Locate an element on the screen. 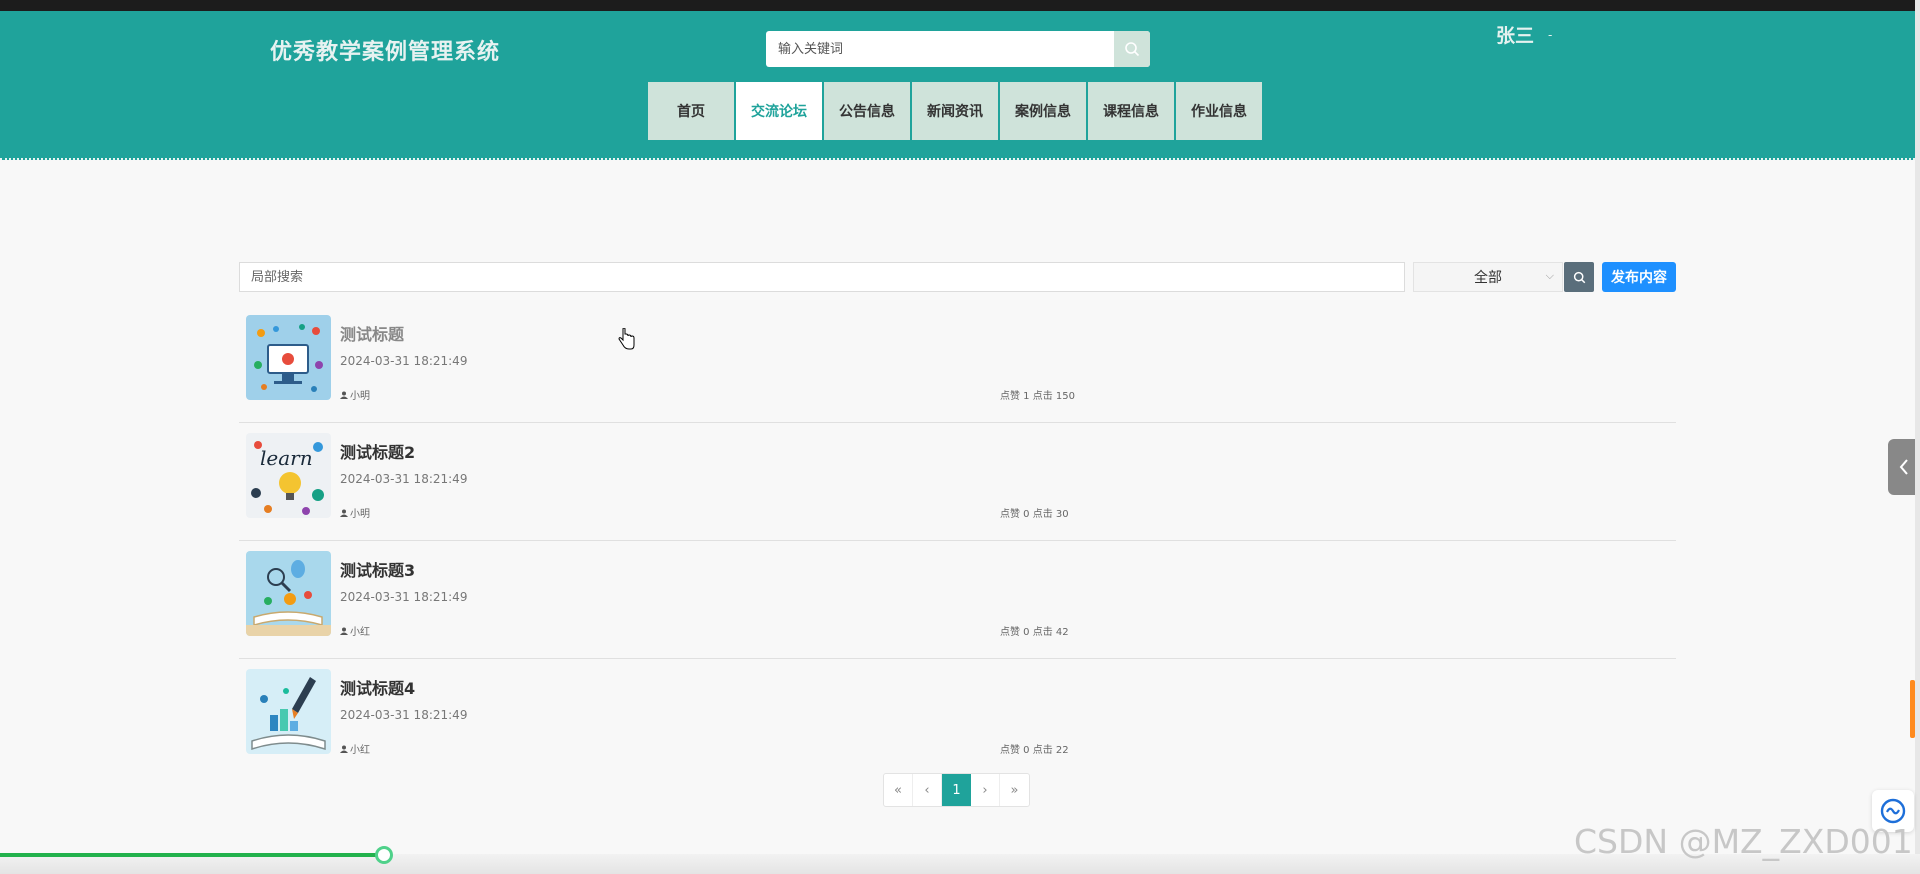  post-thumbnail: learn is located at coordinates (288, 475).